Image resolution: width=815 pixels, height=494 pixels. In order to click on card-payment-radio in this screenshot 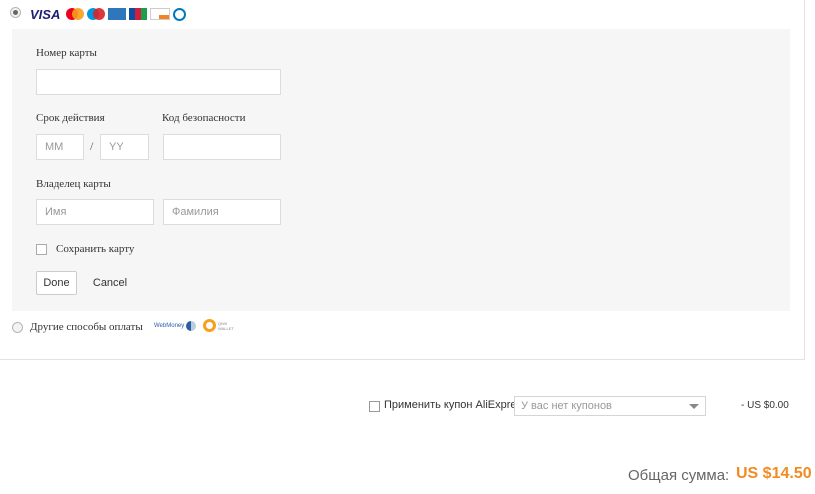, I will do `click(15, 12)`.